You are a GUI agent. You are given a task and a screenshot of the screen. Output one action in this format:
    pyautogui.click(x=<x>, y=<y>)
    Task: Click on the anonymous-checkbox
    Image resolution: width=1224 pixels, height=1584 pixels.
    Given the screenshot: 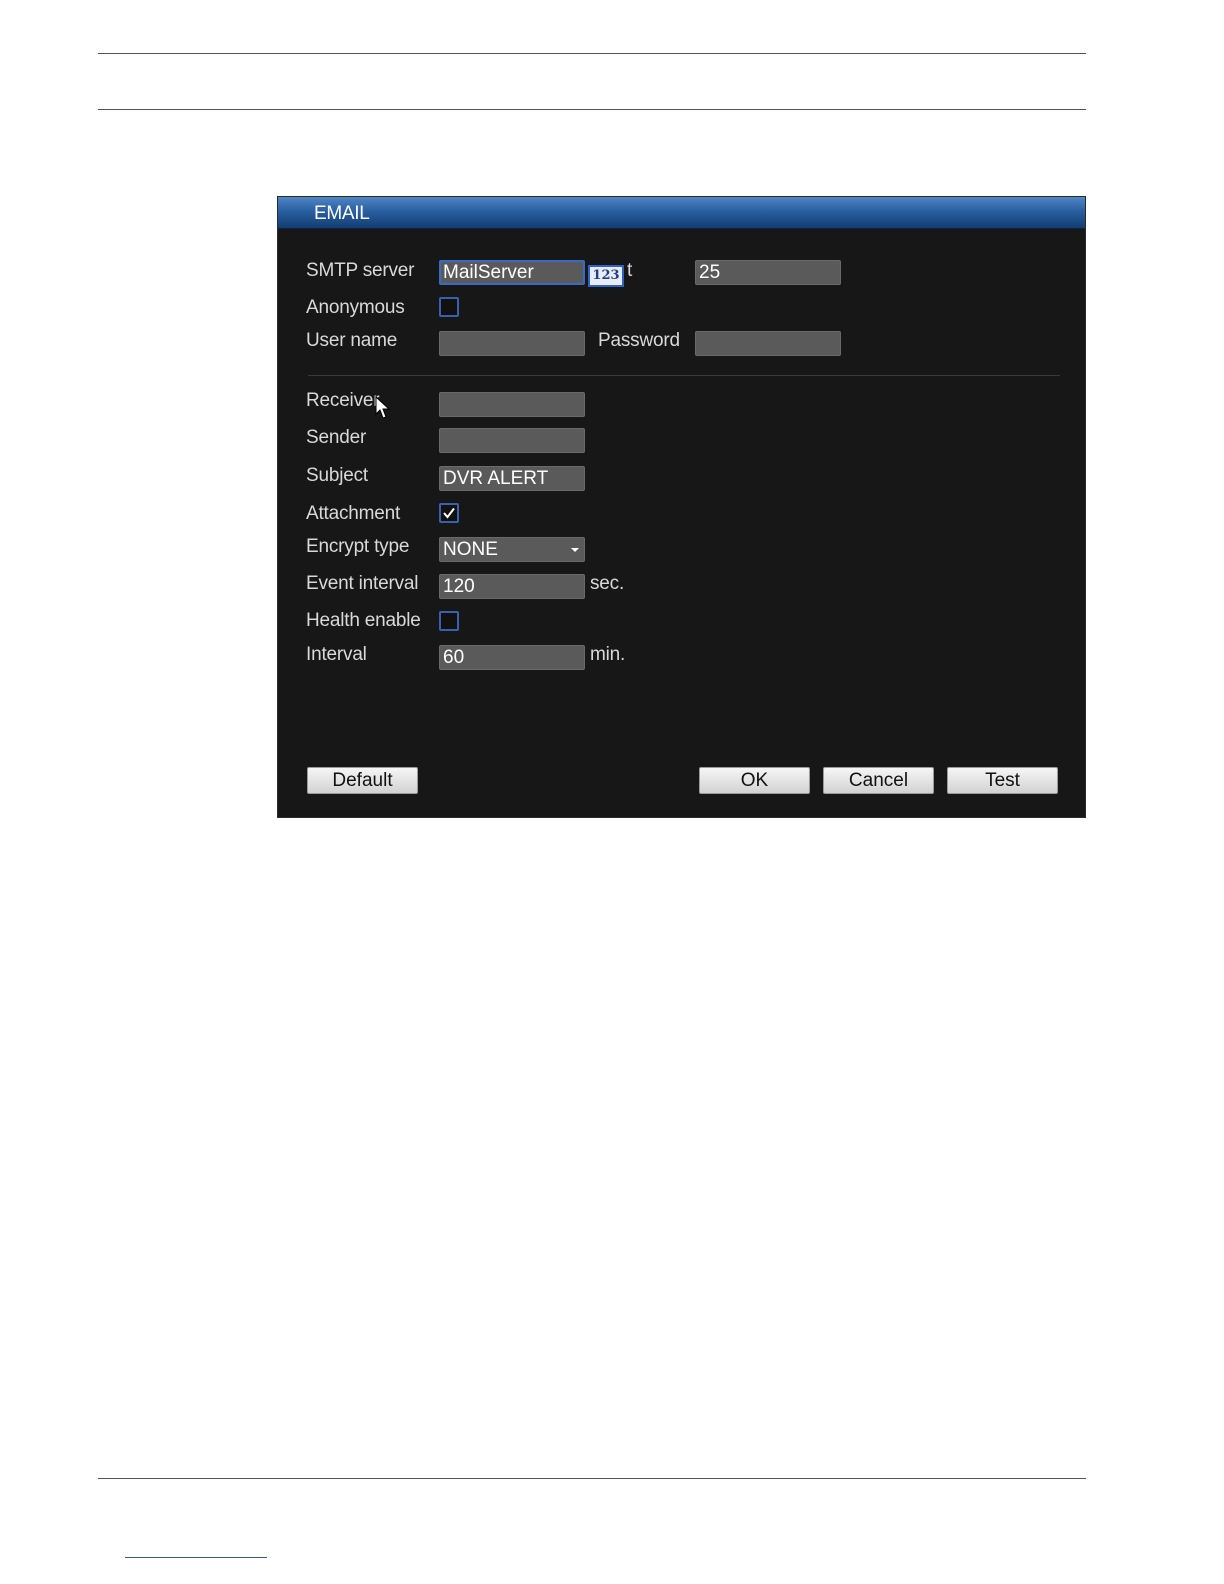 What is the action you would take?
    pyautogui.click(x=449, y=307)
    